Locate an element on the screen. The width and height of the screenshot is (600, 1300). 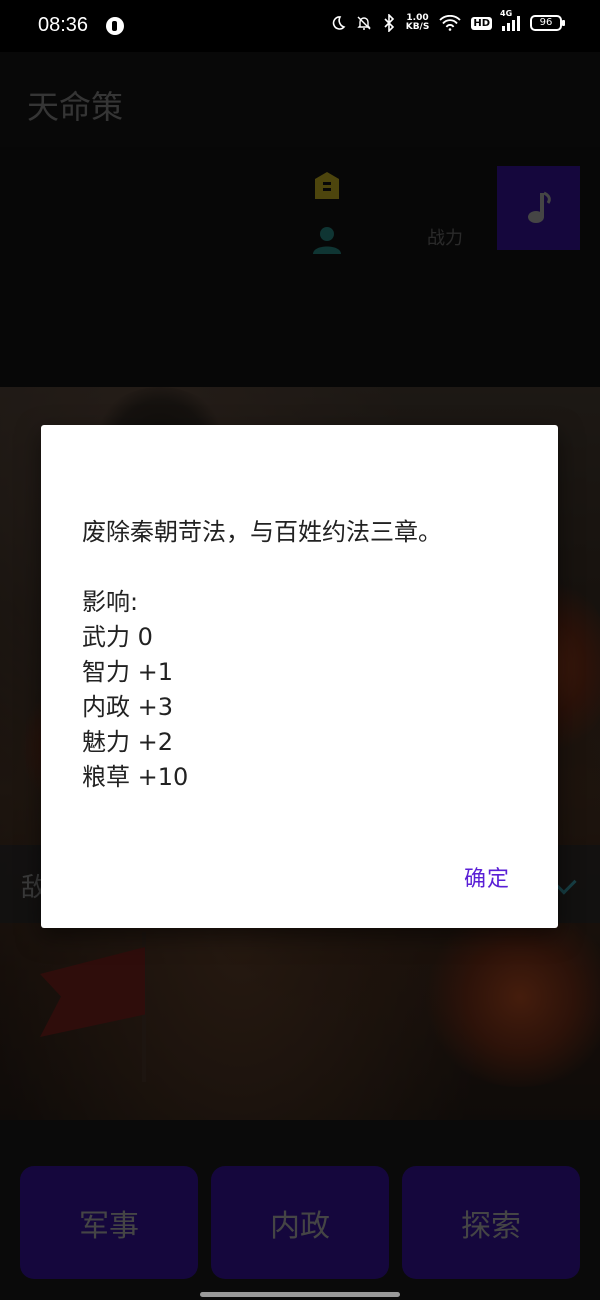
confirm-button: 确定 is located at coordinates (487, 877).